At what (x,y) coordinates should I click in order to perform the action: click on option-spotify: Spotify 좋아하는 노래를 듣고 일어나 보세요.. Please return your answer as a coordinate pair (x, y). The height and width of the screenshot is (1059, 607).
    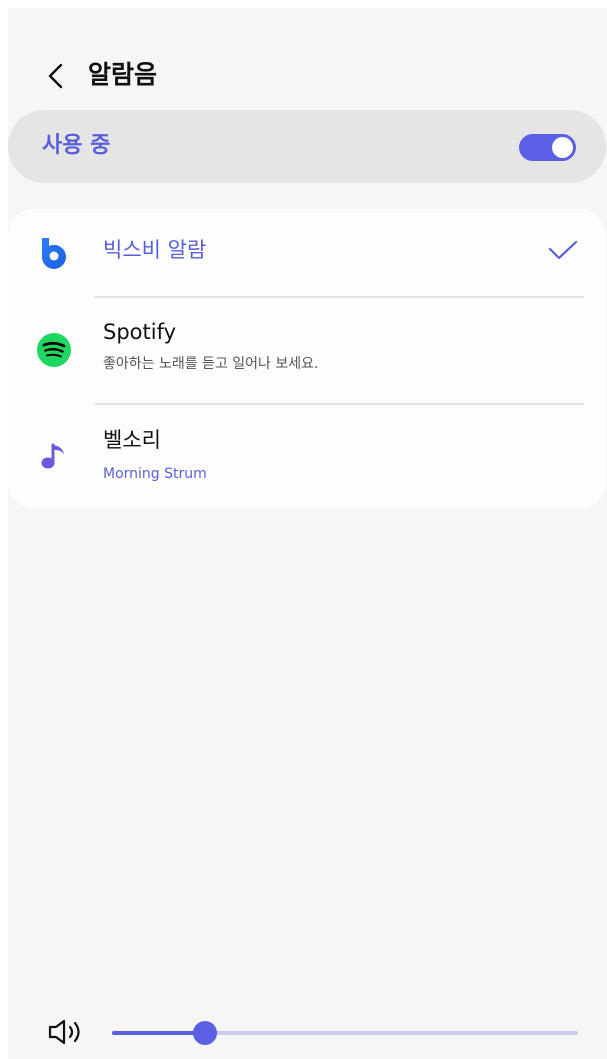
    Looking at the image, I should click on (307, 350).